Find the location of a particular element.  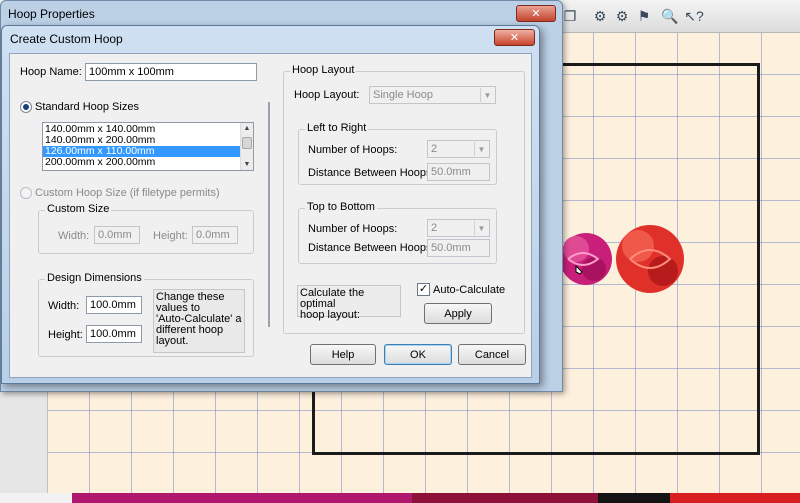

design-width-label: Width: is located at coordinates (64, 306).